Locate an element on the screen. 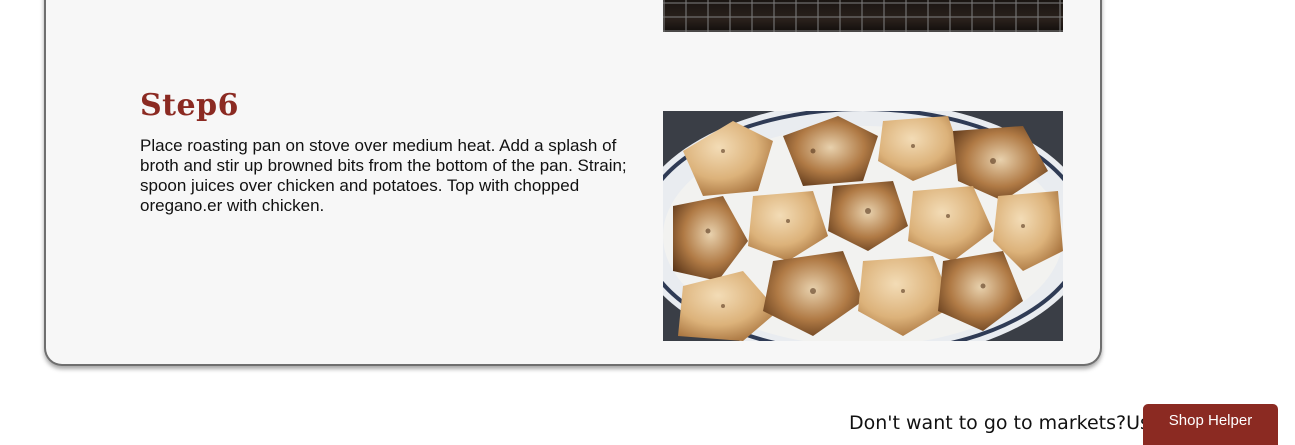 This screenshot has height=445, width=1295. shop-helper-button: Shop Helper is located at coordinates (1210, 424).